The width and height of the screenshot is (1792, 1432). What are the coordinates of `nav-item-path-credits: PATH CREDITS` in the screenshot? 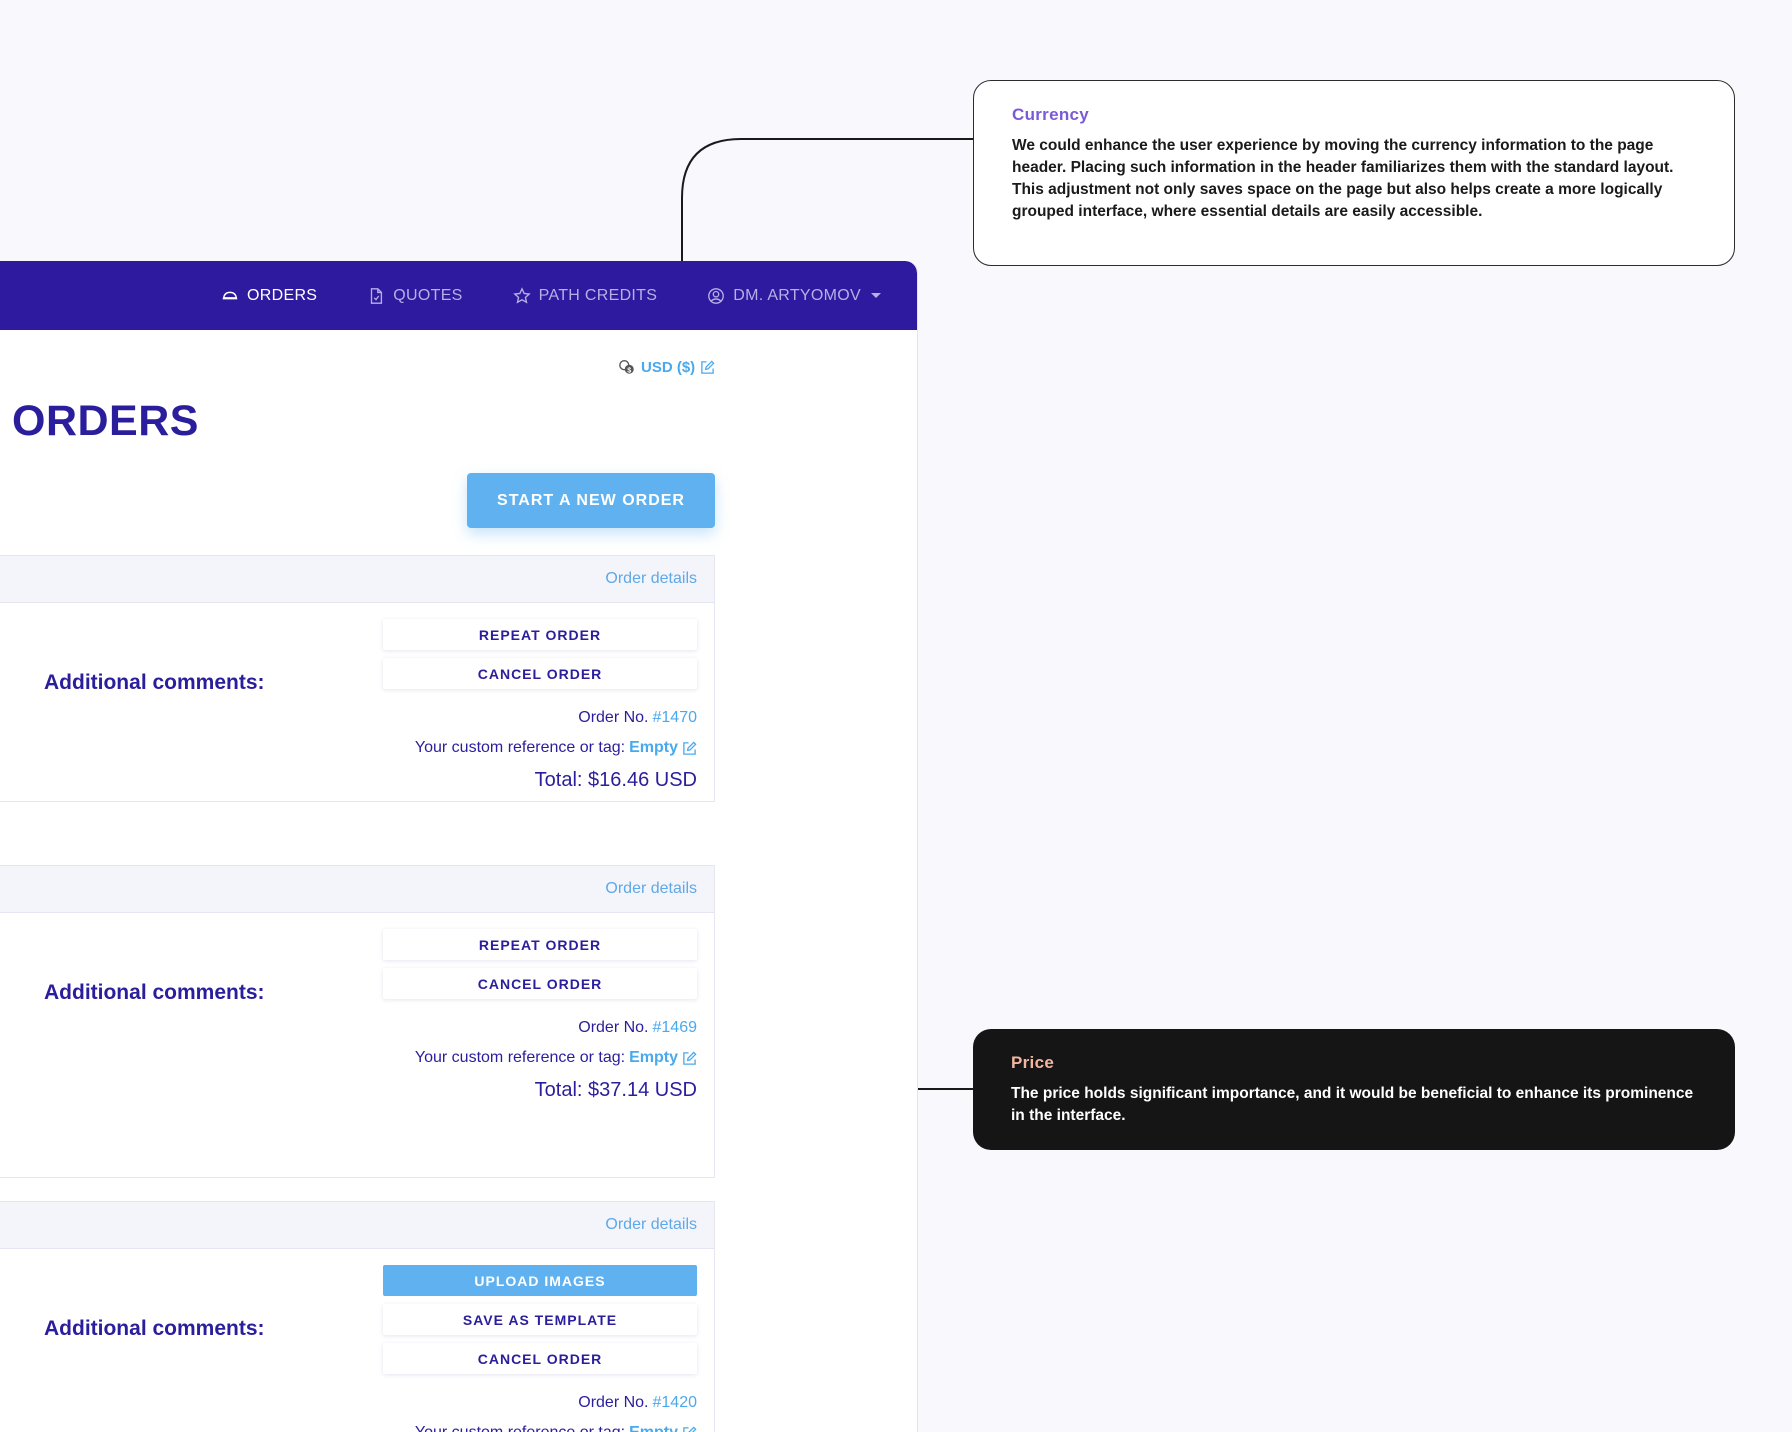 It's located at (585, 295).